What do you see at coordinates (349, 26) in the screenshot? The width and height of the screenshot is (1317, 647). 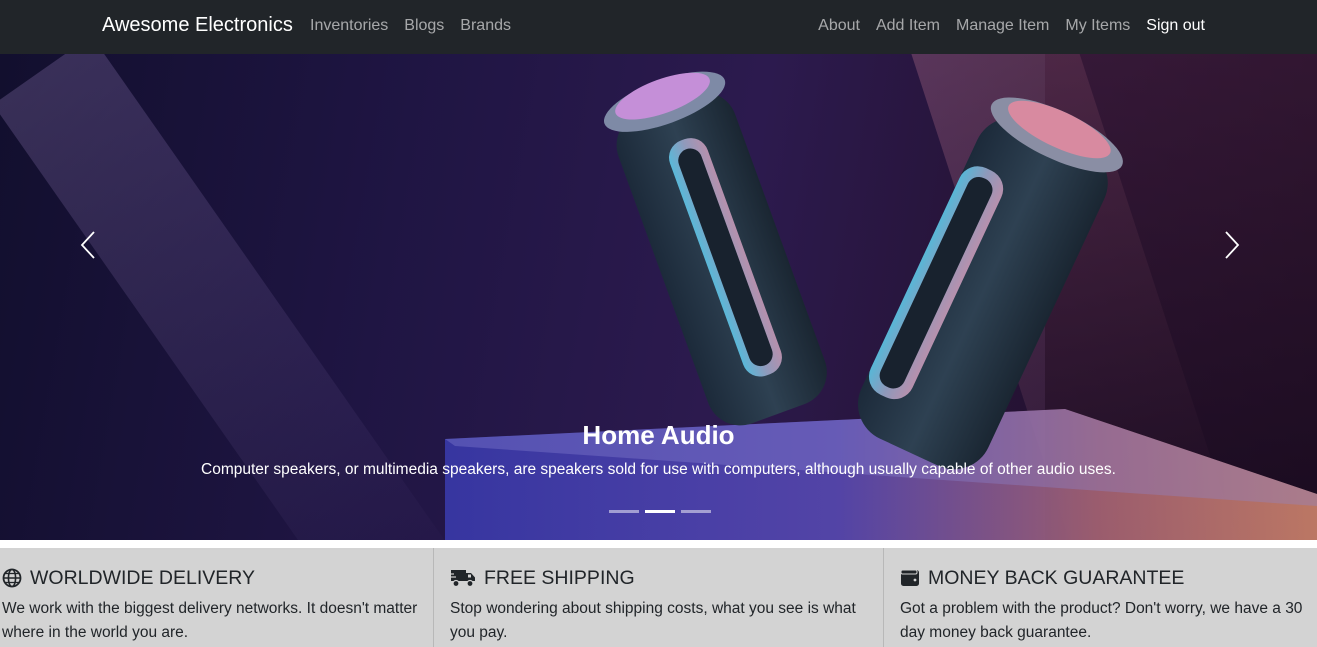 I see `nav-link-inventories: Inventories` at bounding box center [349, 26].